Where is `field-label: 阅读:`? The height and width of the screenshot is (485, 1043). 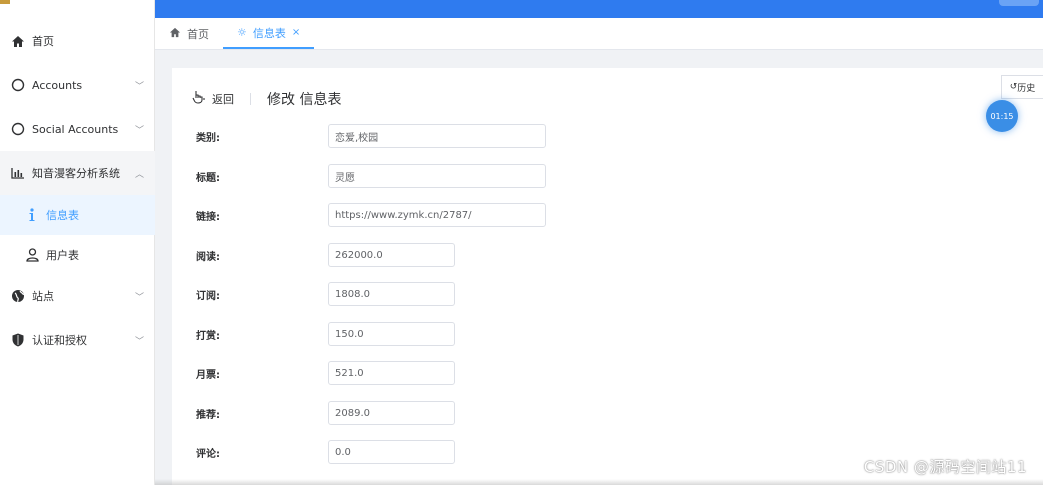 field-label: 阅读: is located at coordinates (208, 257).